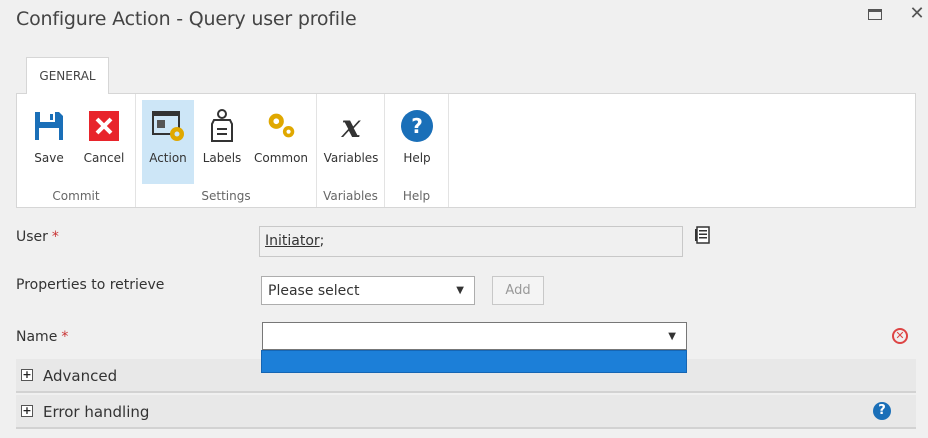  I want to click on user-label-text: User, so click(32, 237).